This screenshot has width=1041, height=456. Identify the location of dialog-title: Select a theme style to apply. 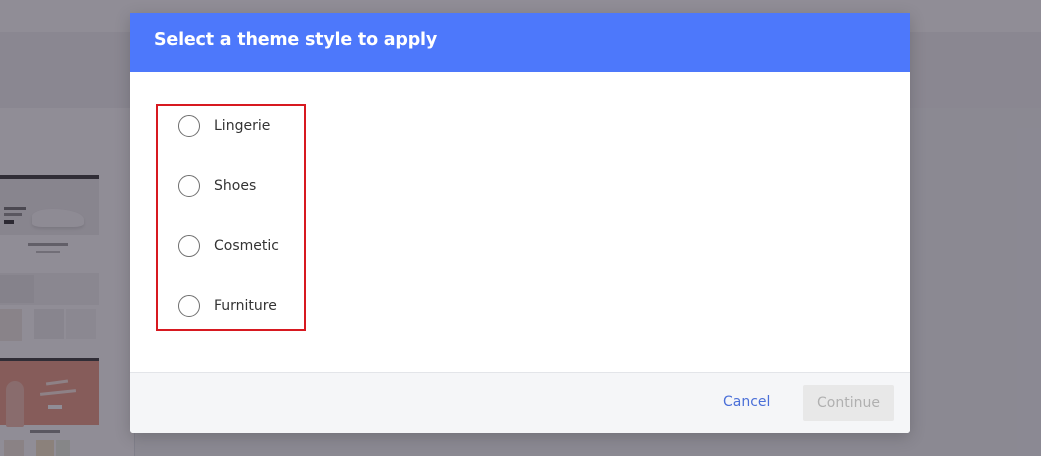
(296, 40).